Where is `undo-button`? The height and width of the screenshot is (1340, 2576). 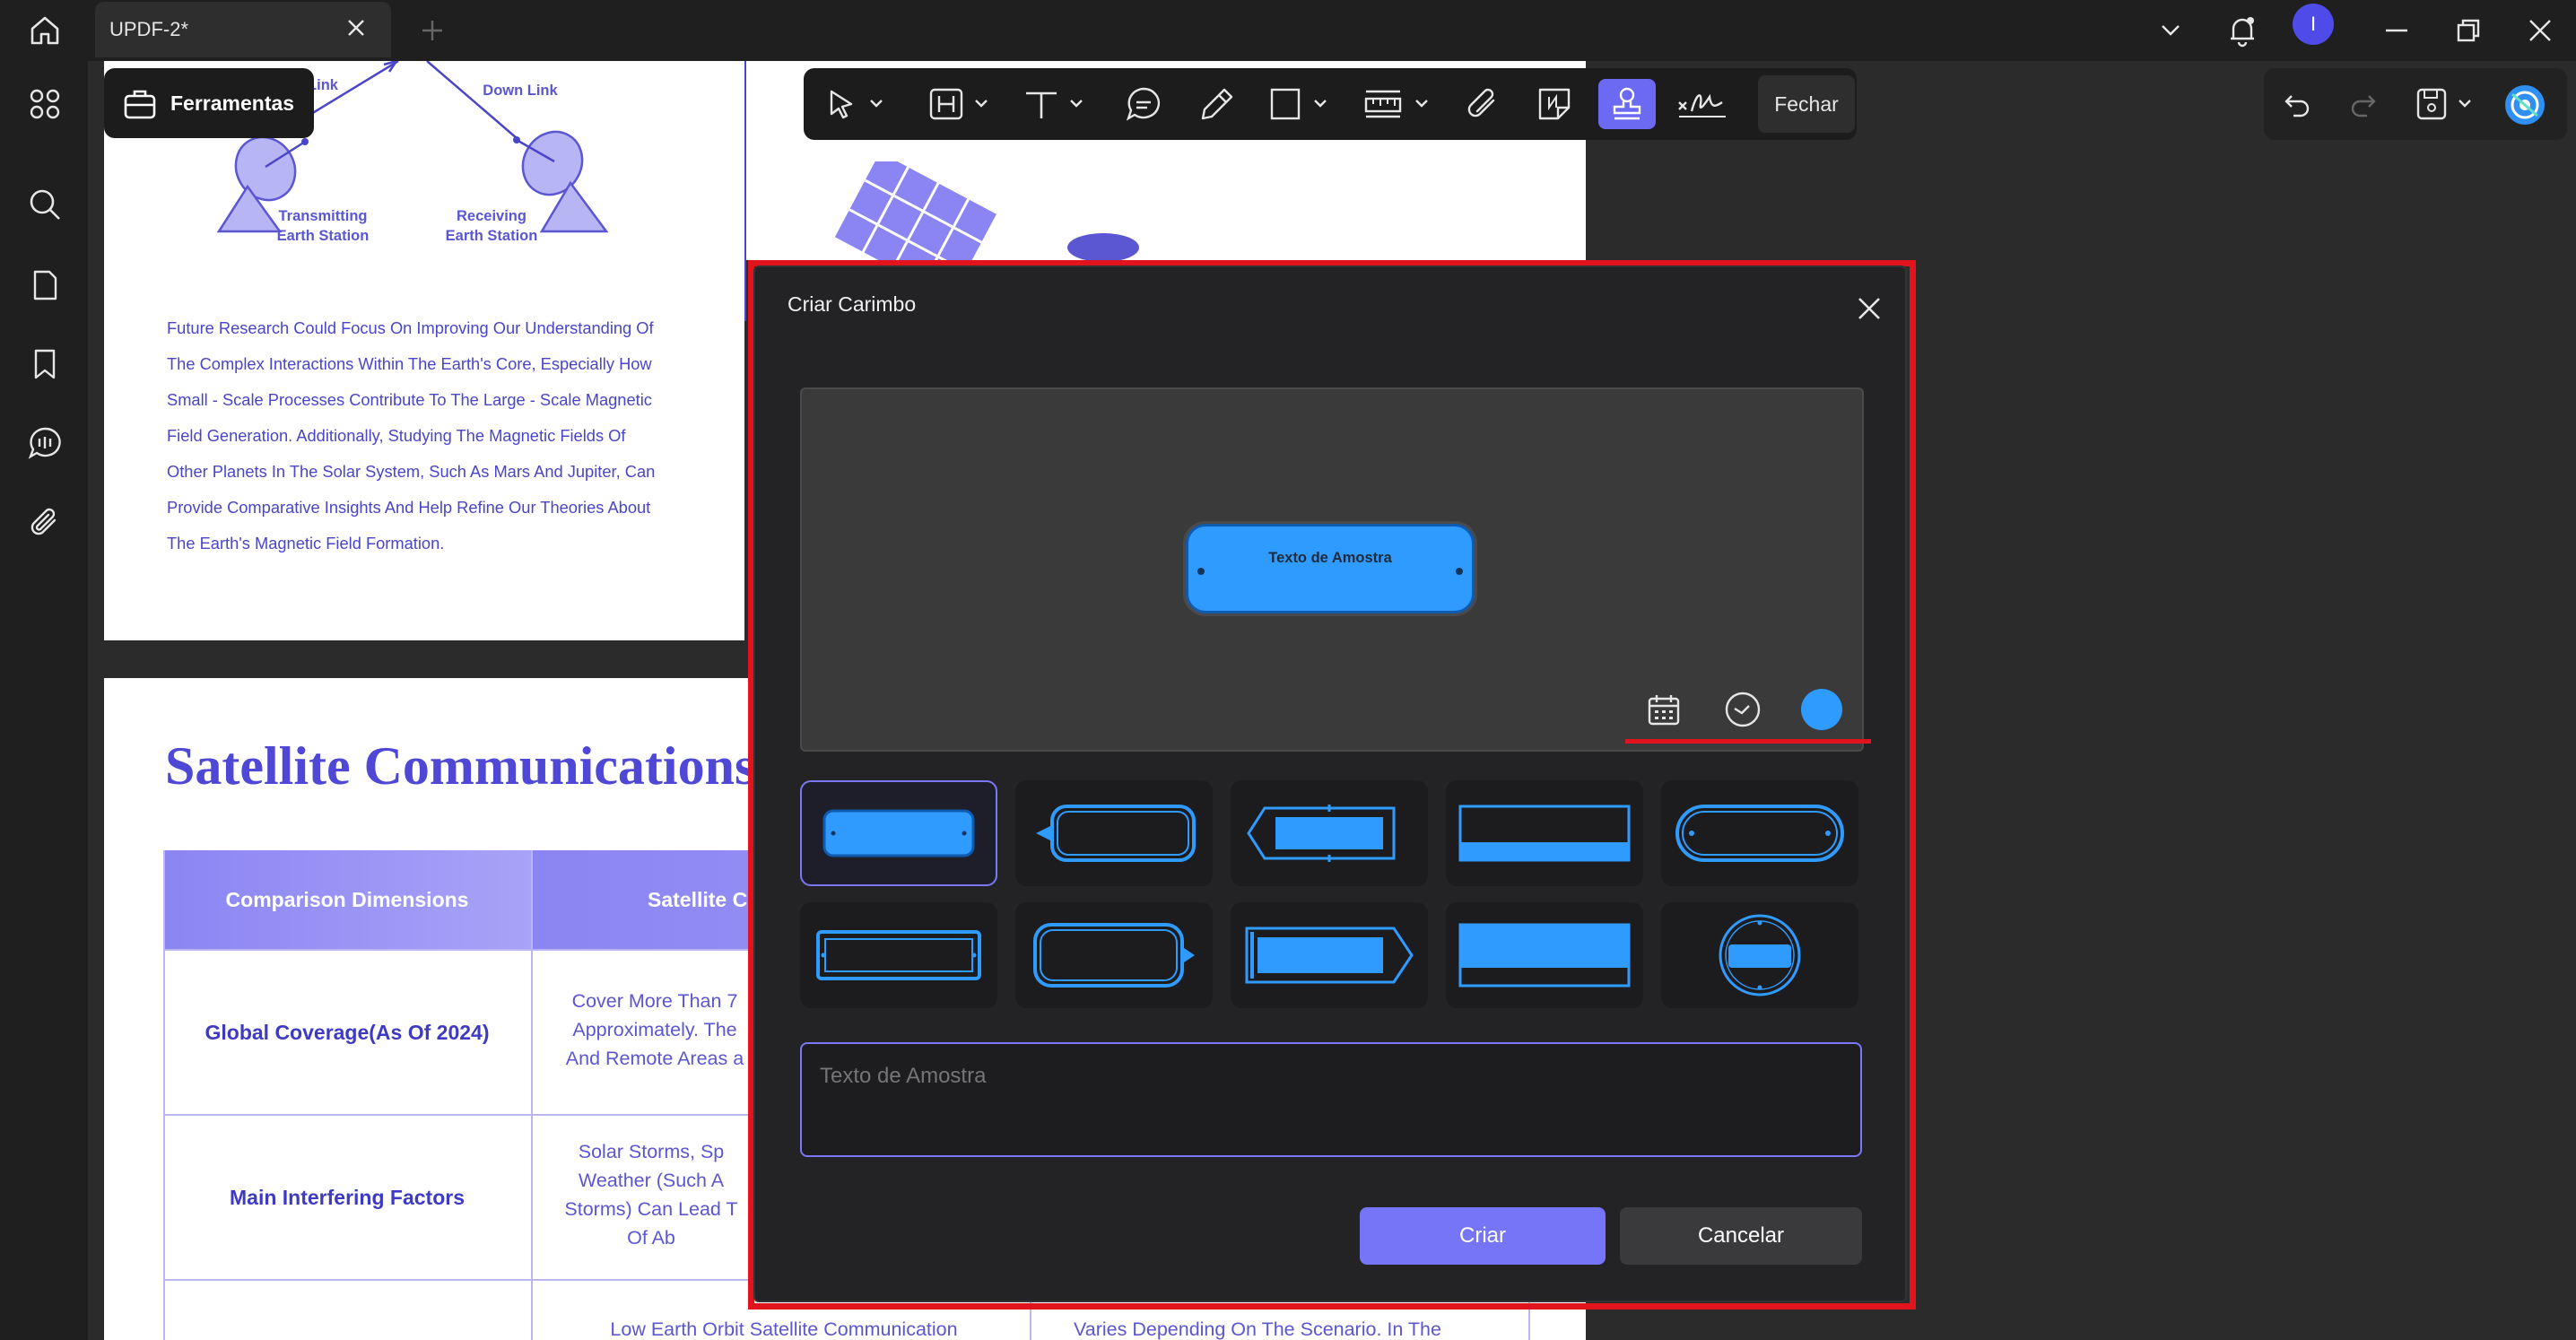 undo-button is located at coordinates (2297, 104).